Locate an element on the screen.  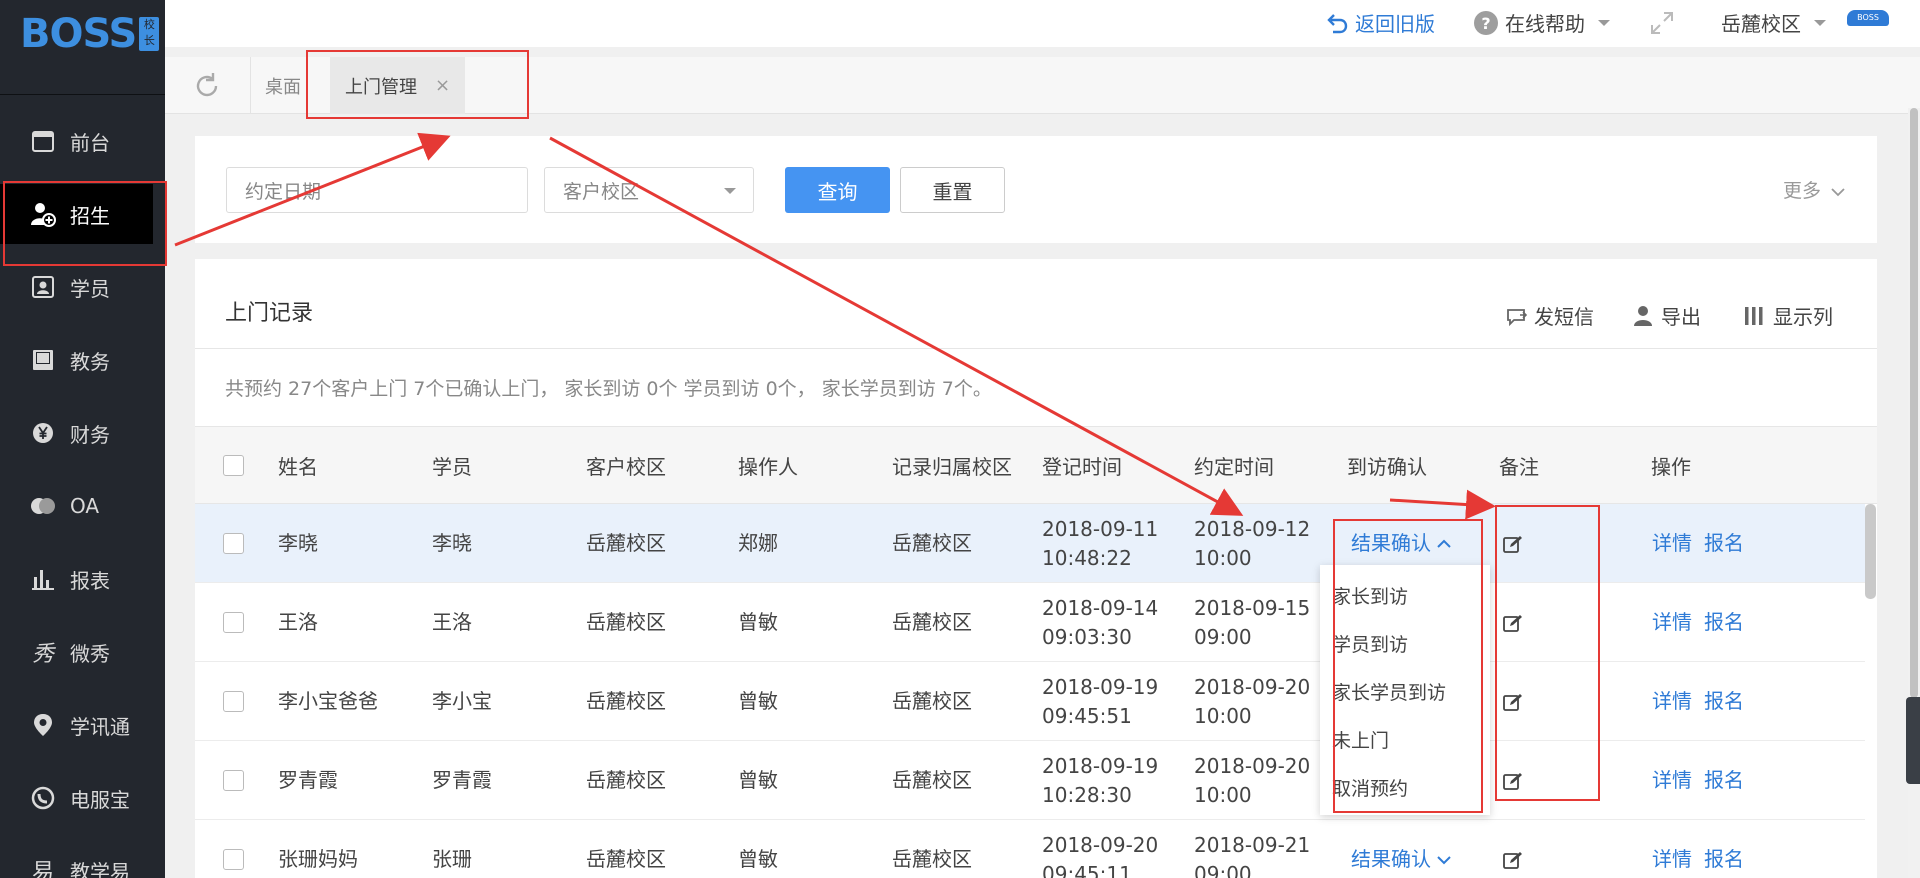
sidebar-item-dianfubao: 电服宝 is located at coordinates (82, 798).